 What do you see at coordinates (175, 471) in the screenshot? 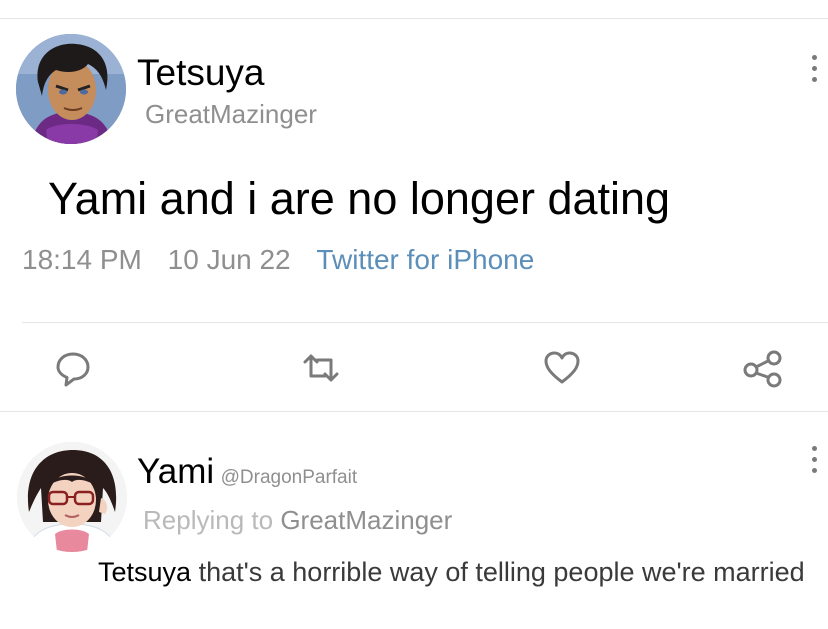
I see `reply-author-name: Yami` at bounding box center [175, 471].